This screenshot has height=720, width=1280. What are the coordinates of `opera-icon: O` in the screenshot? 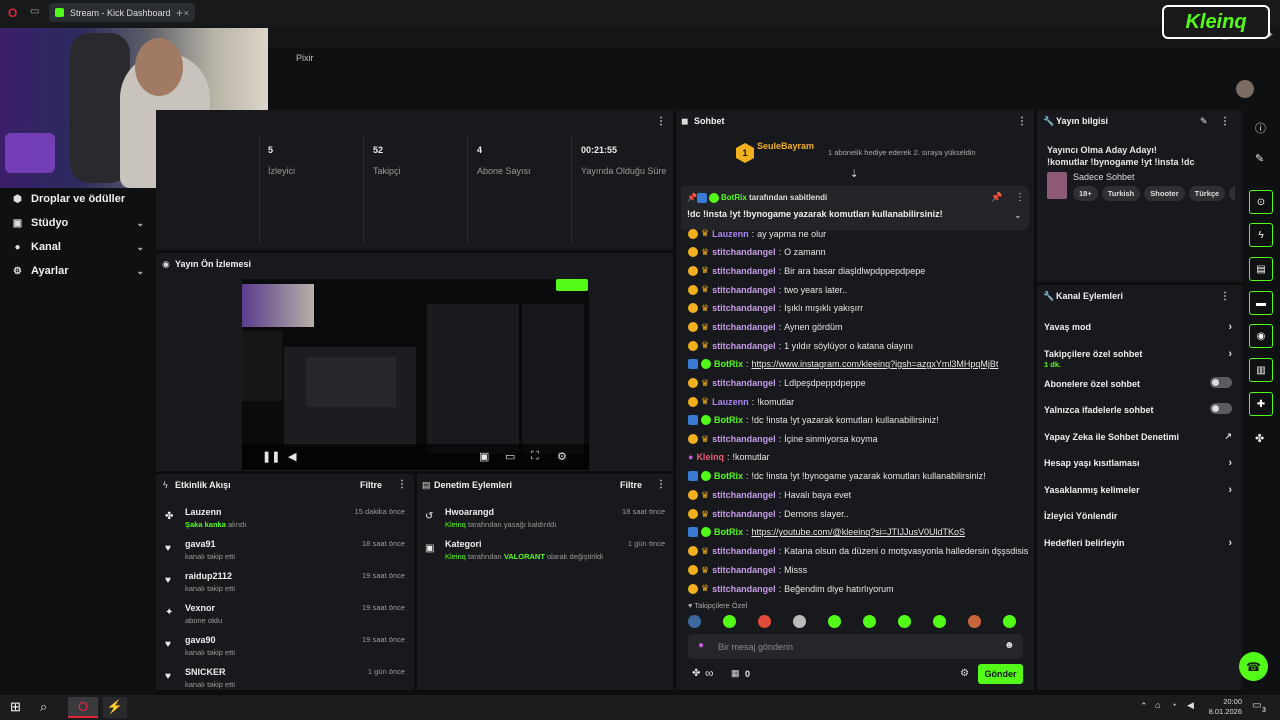 It's located at (12, 13).